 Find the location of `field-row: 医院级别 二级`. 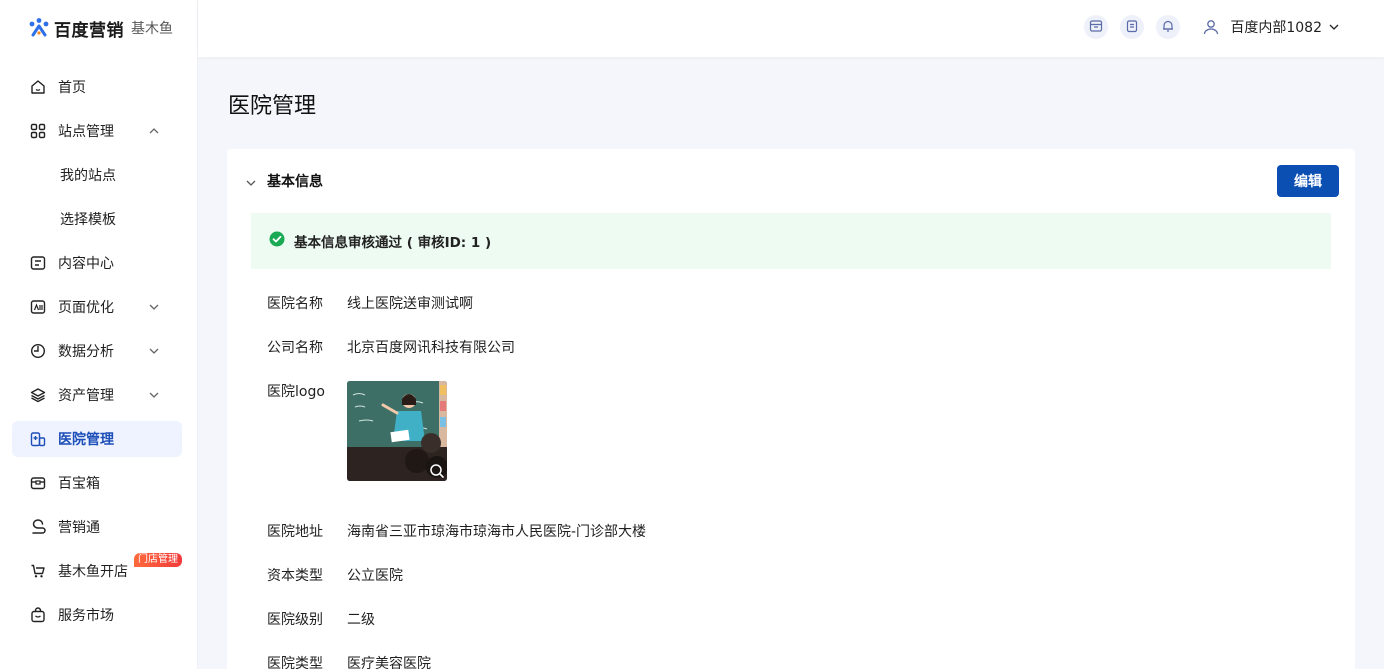

field-row: 医院级别 二级 is located at coordinates (456, 631).